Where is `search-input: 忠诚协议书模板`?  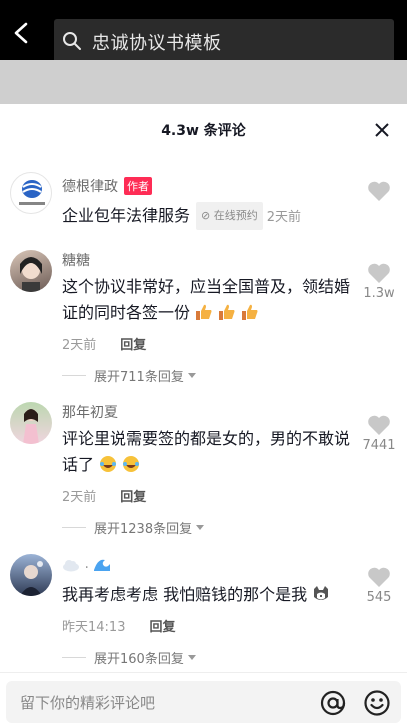
search-input: 忠诚协议书模板 is located at coordinates (224, 41).